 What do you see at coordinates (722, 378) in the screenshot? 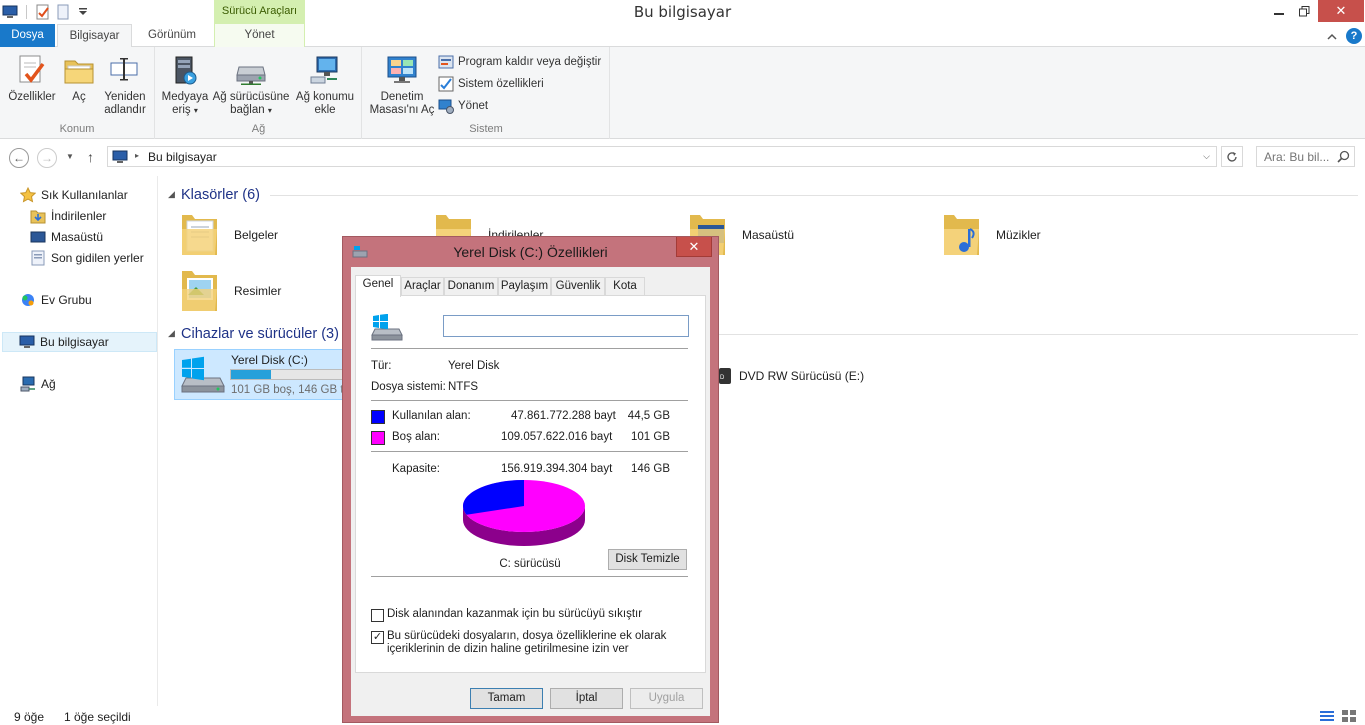
I see `svg-text: D` at bounding box center [722, 378].